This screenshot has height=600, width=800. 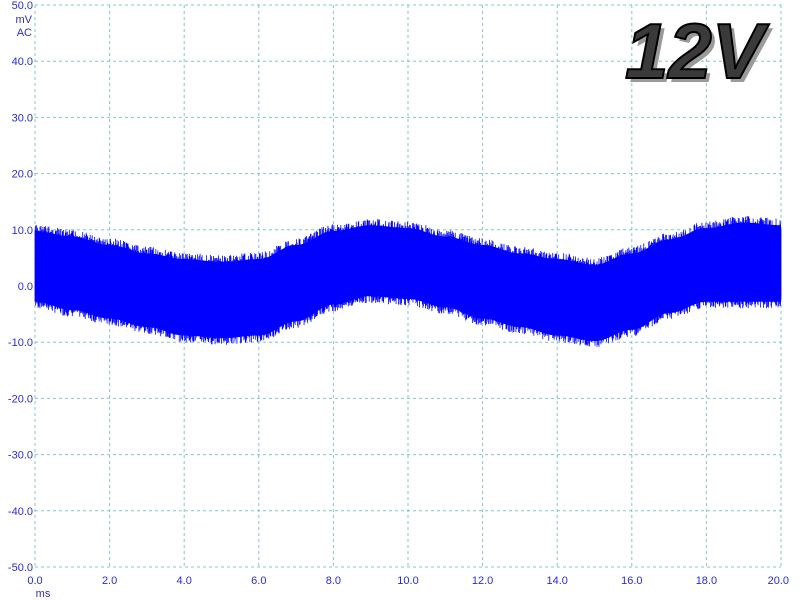 What do you see at coordinates (333, 581) in the screenshot?
I see `x-tick-label: 8.0` at bounding box center [333, 581].